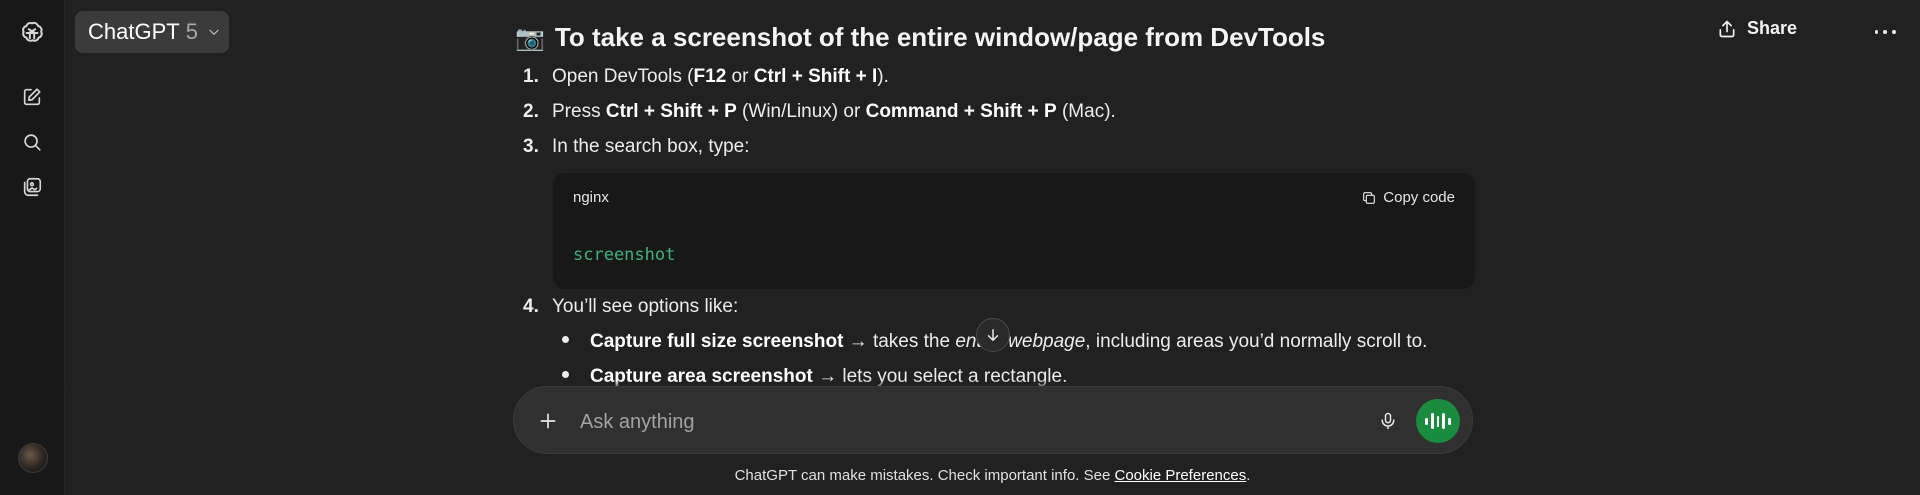 The width and height of the screenshot is (1920, 495). I want to click on step-text: Open DevTools (, so click(623, 76).